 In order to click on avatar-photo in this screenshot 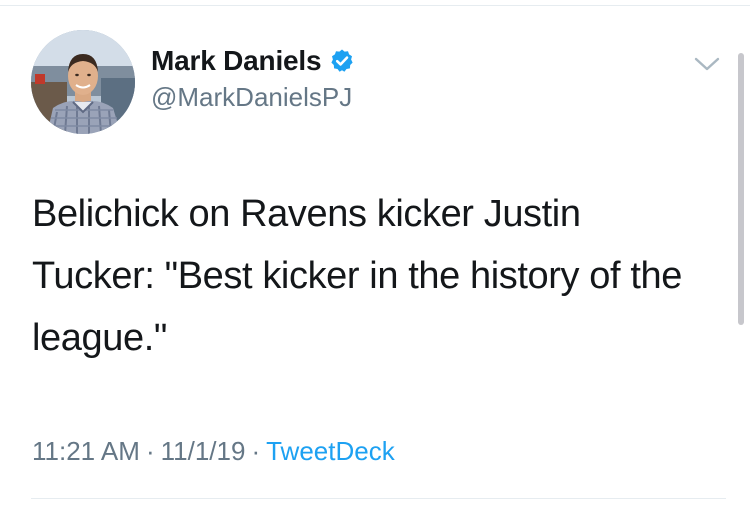, I will do `click(83, 82)`.